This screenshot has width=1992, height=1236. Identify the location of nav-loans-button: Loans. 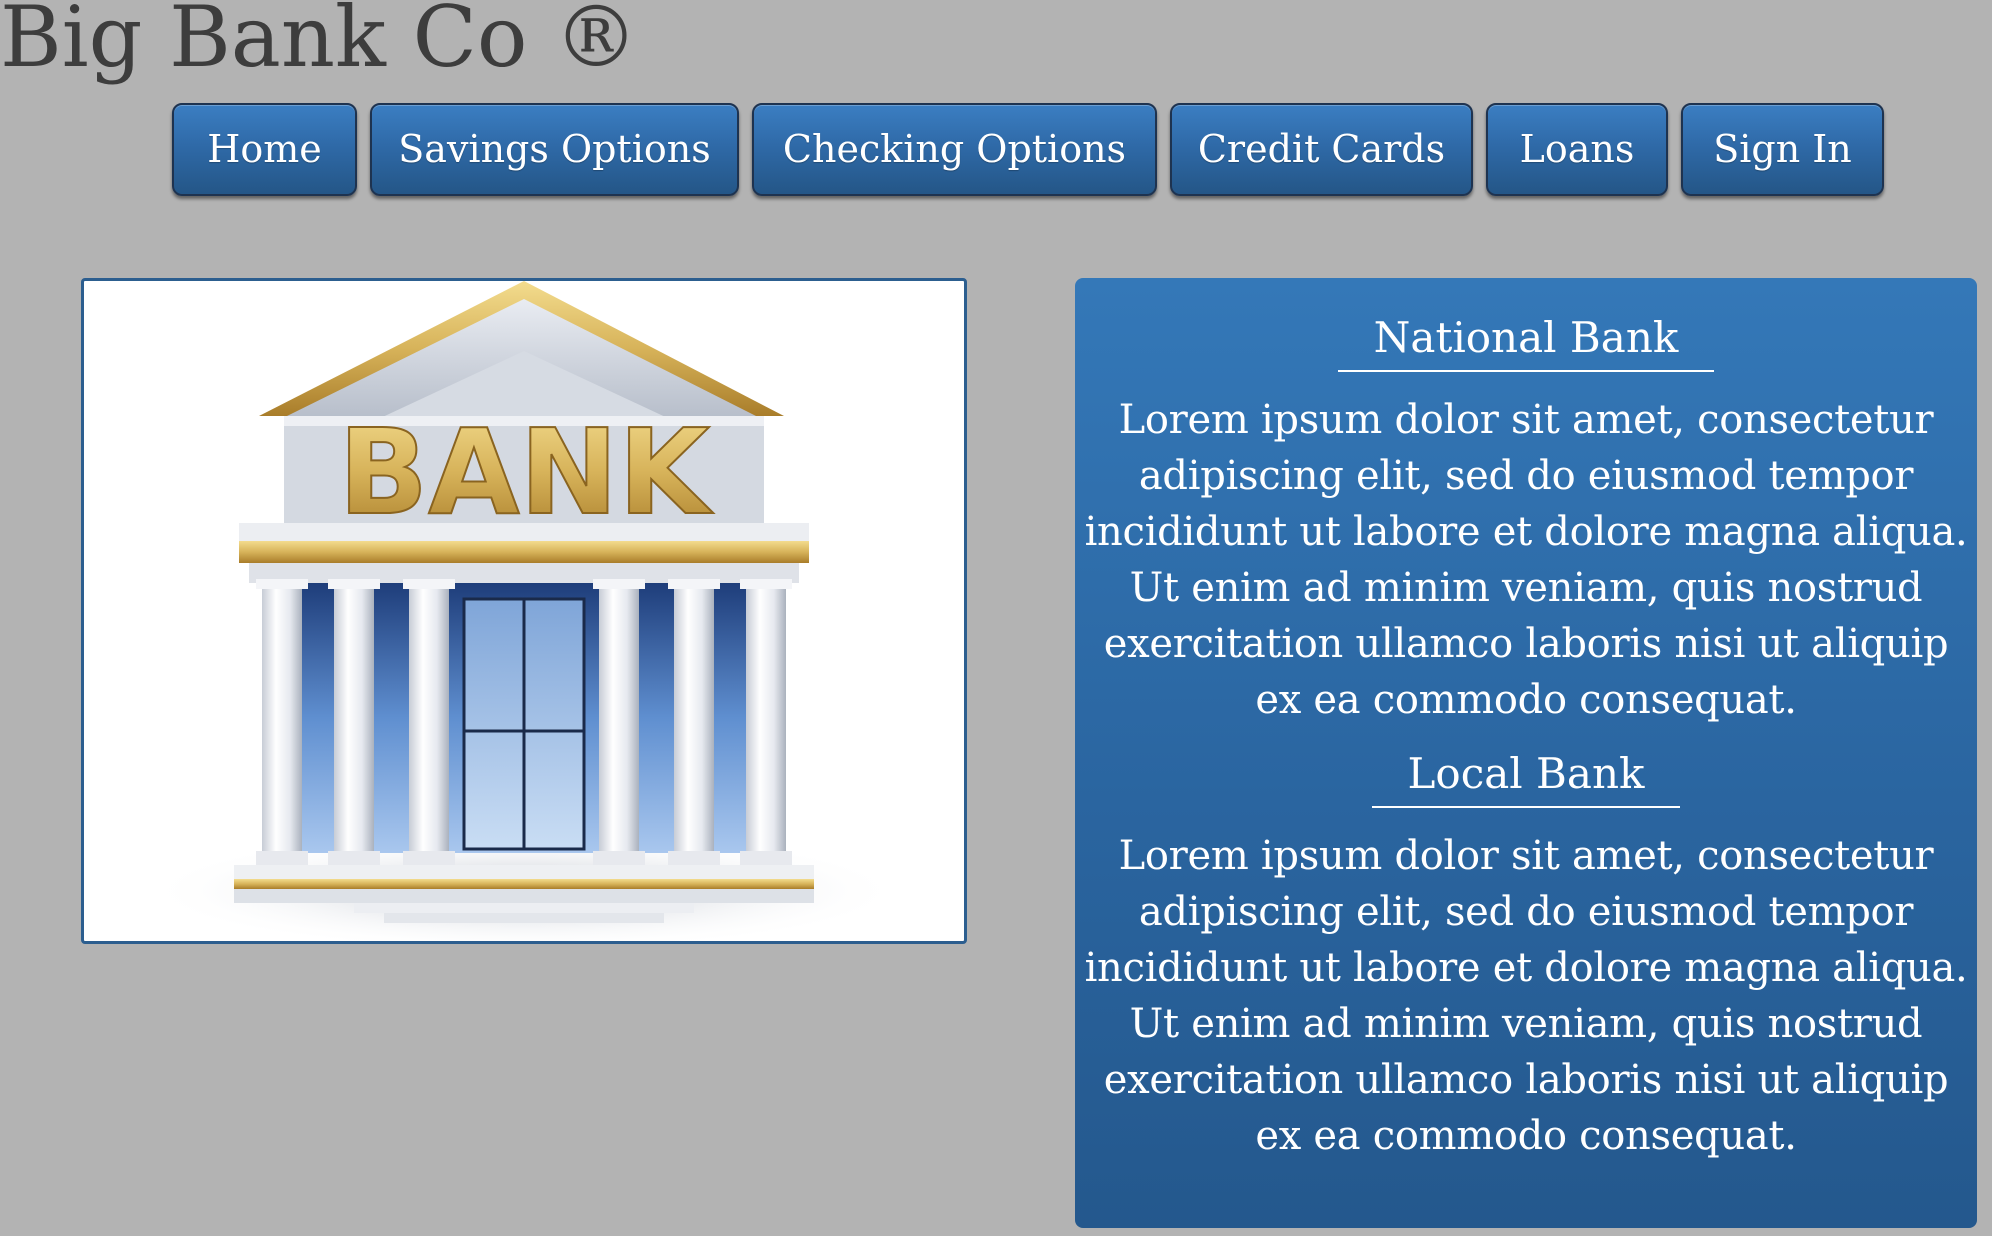
(1577, 149).